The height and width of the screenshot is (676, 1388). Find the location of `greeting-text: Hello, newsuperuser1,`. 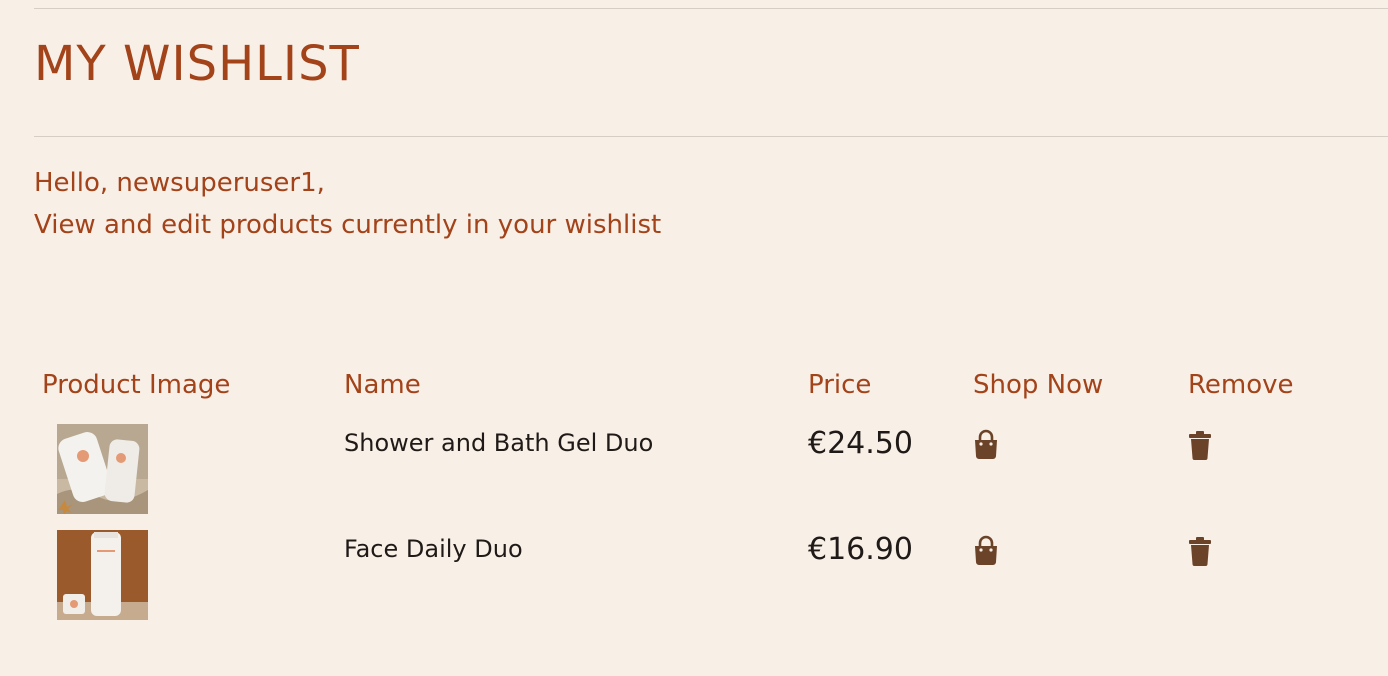

greeting-text: Hello, newsuperuser1, is located at coordinates (179, 183).